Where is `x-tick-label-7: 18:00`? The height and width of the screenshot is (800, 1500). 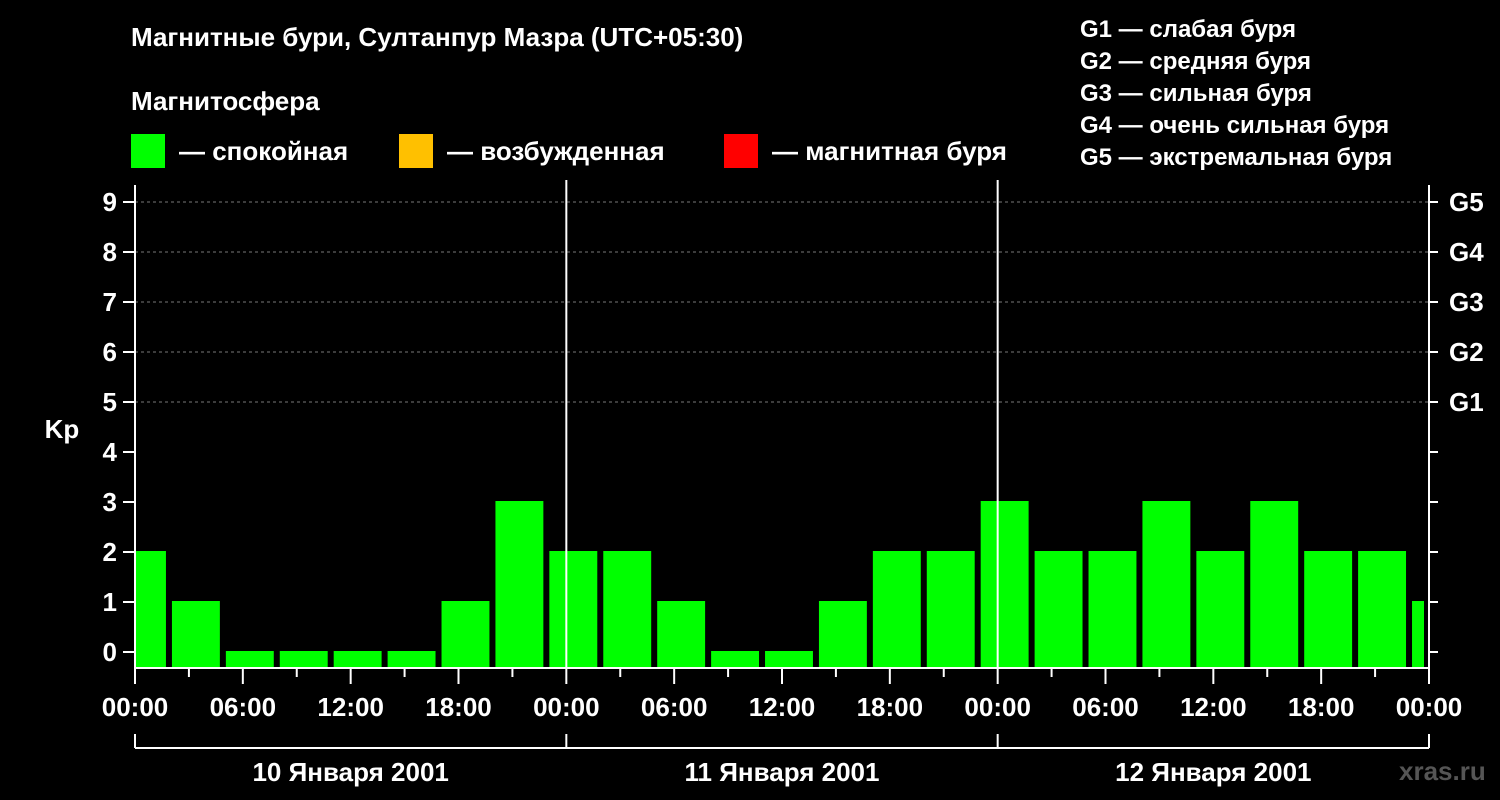
x-tick-label-7: 18:00 is located at coordinates (890, 707).